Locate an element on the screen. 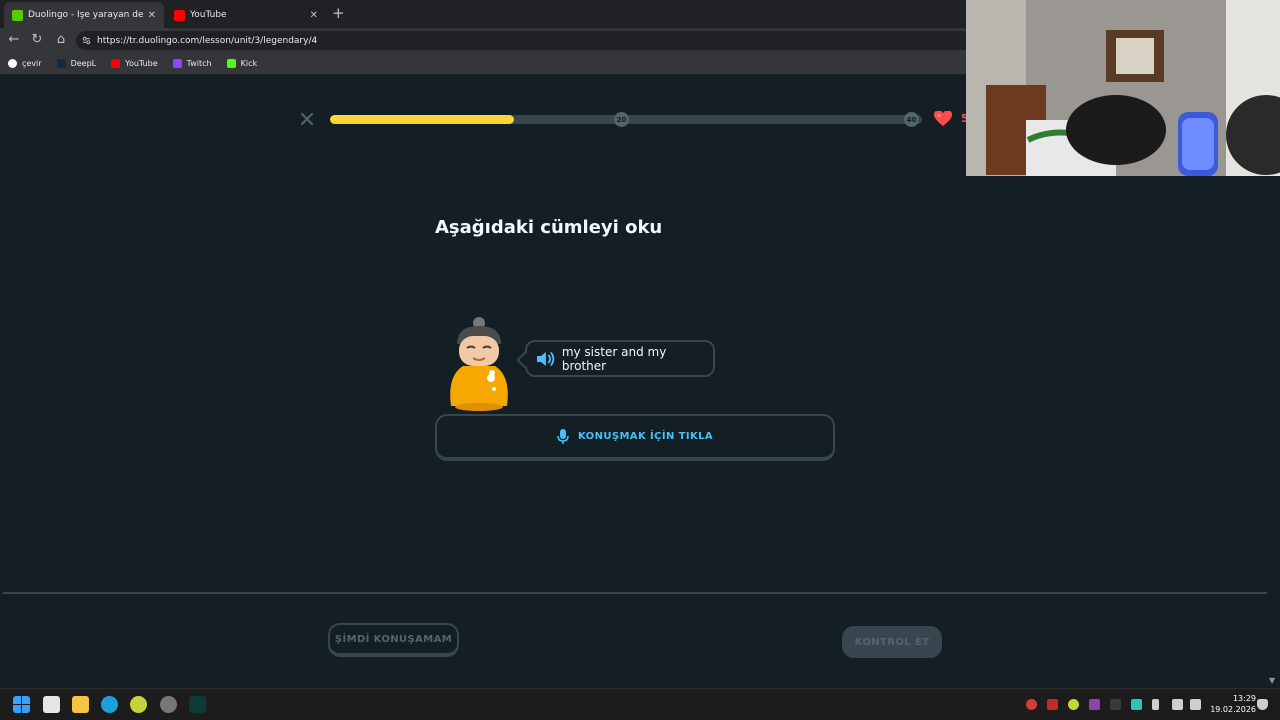  deepl-icon is located at coordinates (61, 63).